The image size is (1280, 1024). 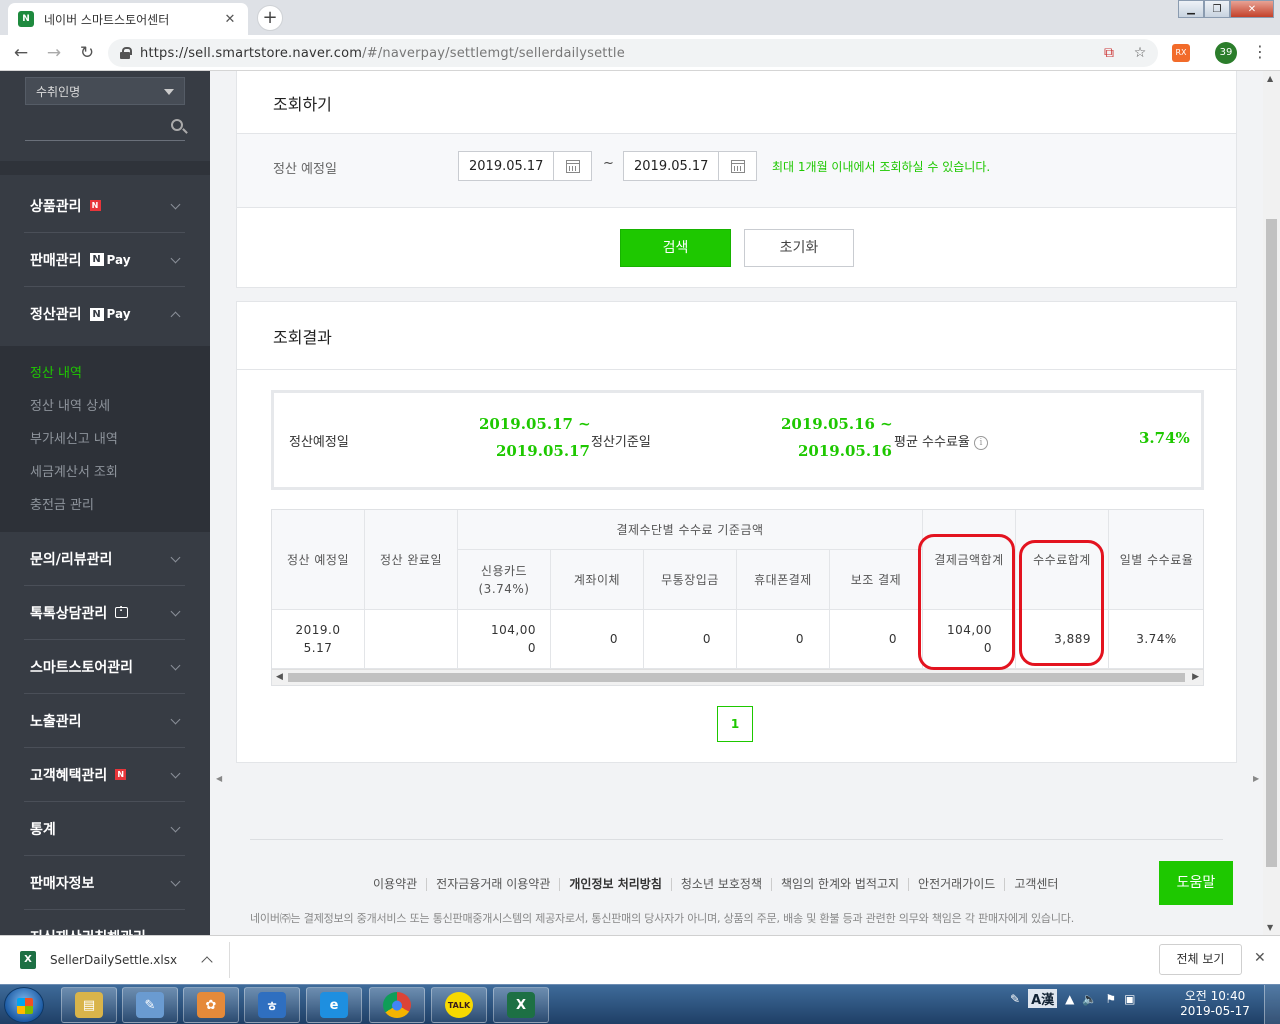 I want to click on sidebar-item-smartstore: 스마트스토어관리, so click(x=104, y=667).